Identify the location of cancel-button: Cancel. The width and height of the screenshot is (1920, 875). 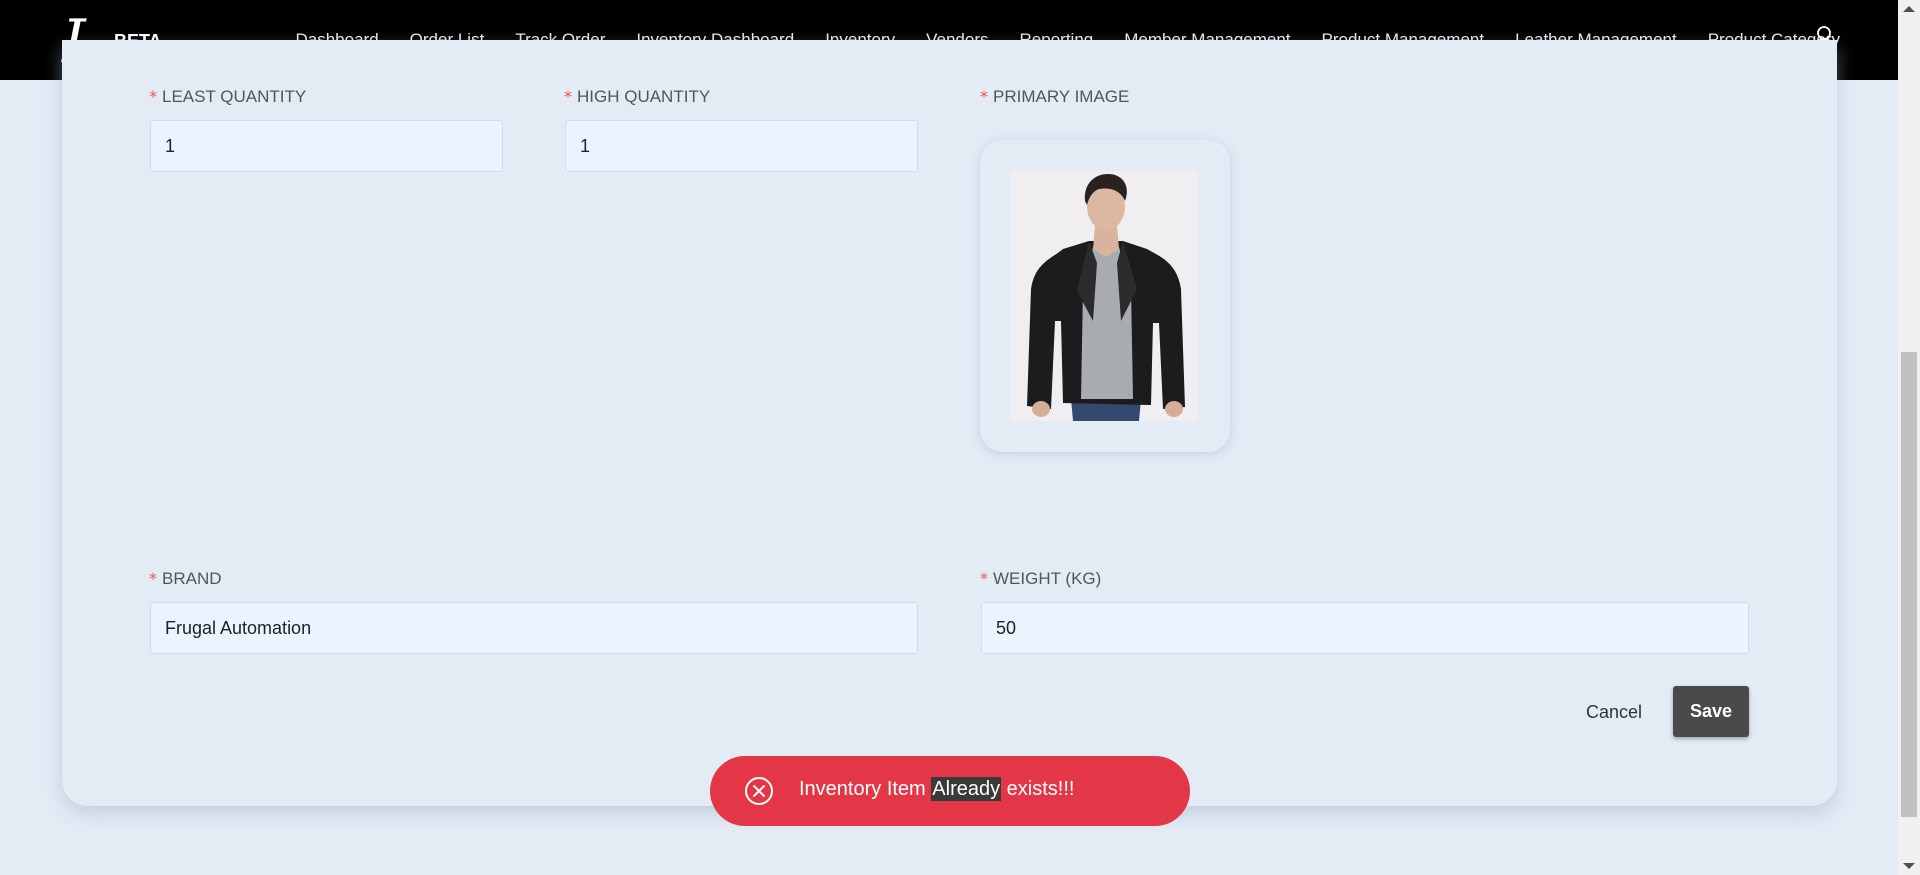
(1614, 712).